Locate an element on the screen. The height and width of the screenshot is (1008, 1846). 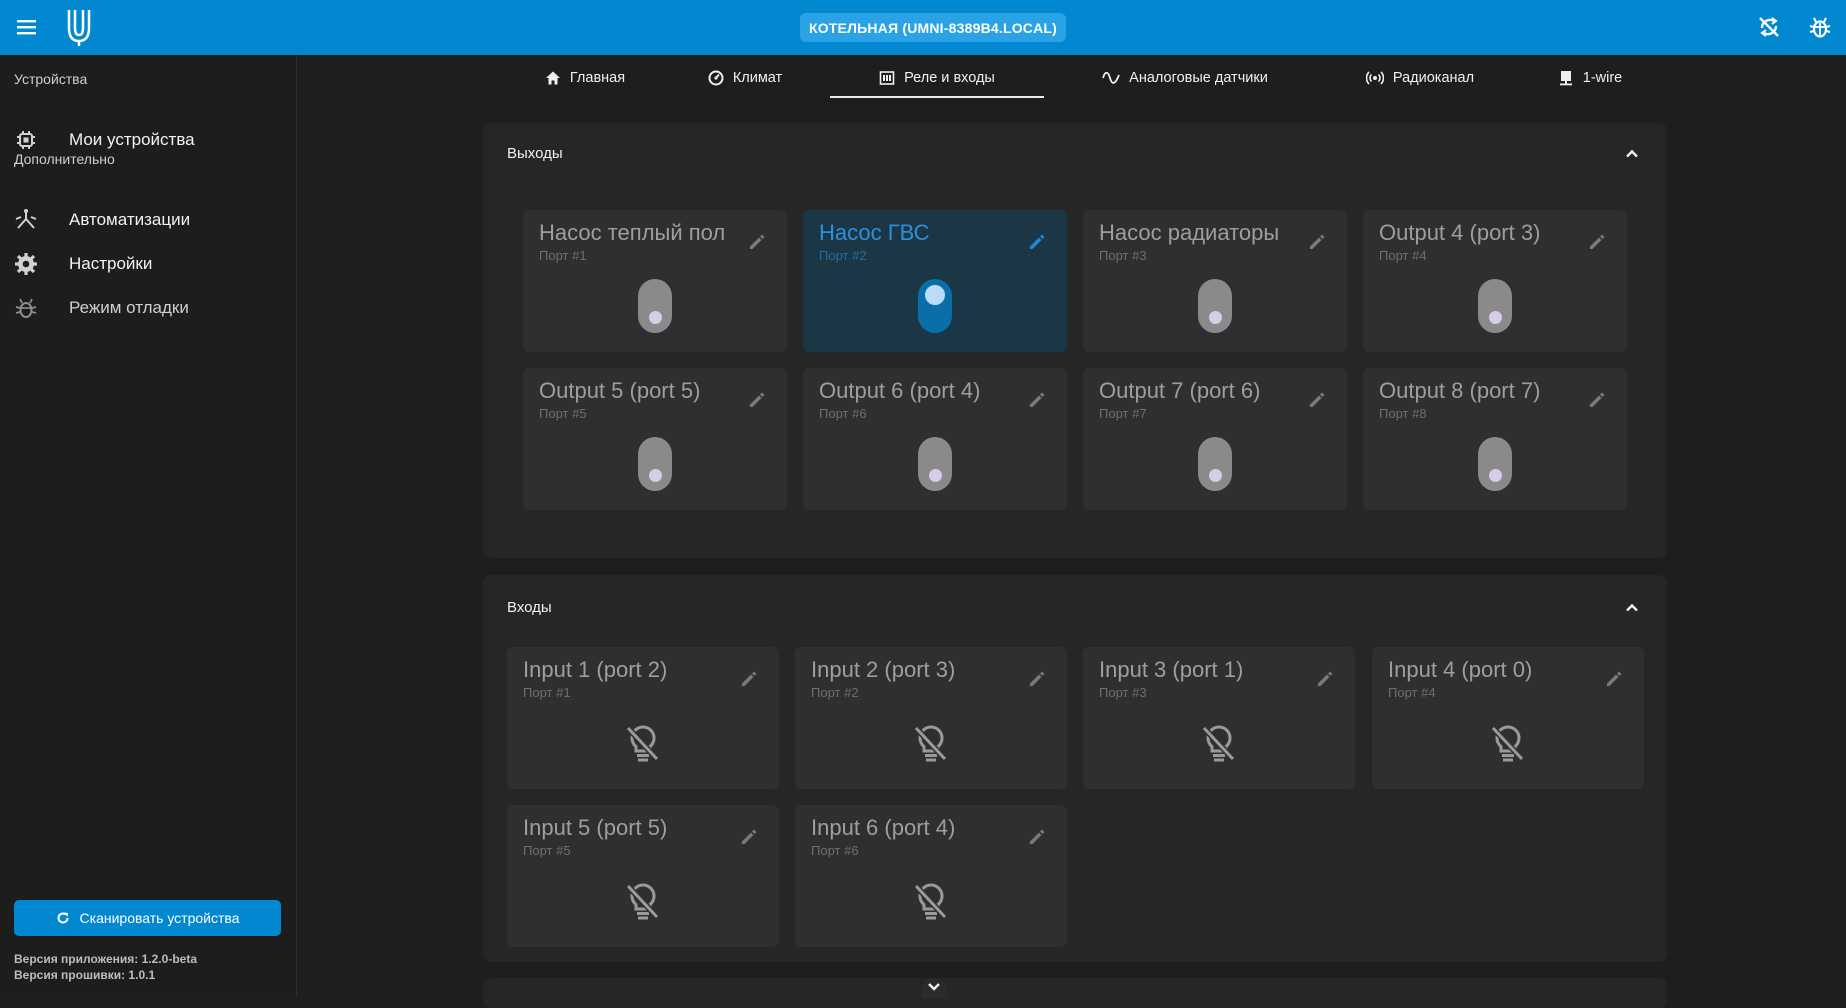
automation-icon is located at coordinates (26, 219).